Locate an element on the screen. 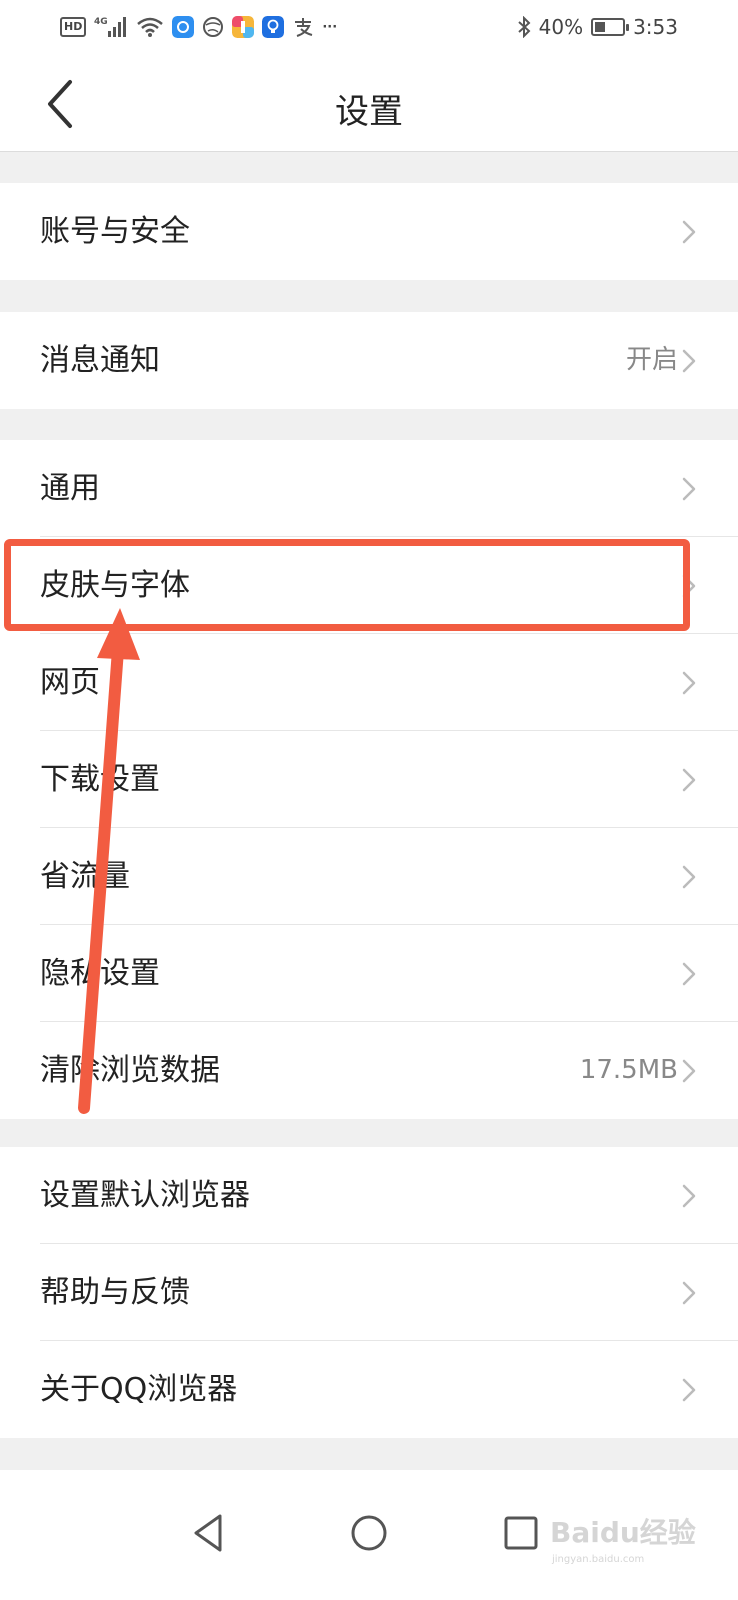  settings-row-label: 帮助与反馈 is located at coordinates (115, 1292).